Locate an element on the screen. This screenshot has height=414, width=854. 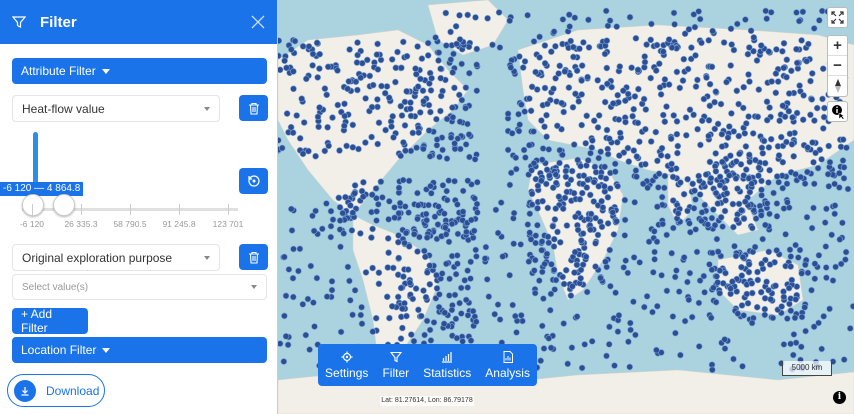
range-min-handle is located at coordinates (33, 205).